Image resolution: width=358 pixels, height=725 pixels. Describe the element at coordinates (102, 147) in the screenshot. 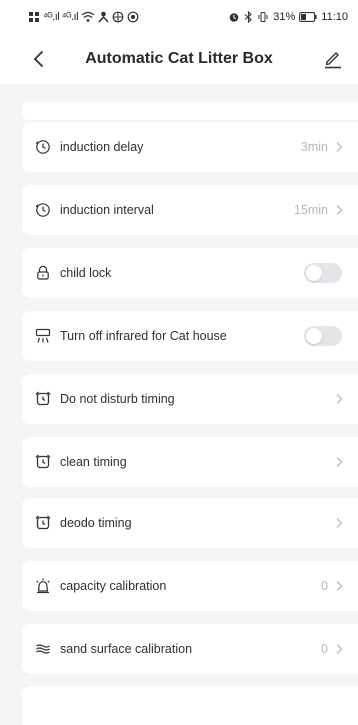

I see `row-label: induction delay` at that location.